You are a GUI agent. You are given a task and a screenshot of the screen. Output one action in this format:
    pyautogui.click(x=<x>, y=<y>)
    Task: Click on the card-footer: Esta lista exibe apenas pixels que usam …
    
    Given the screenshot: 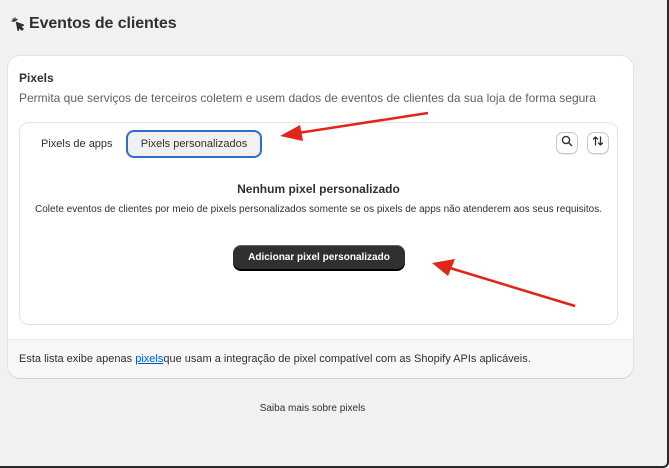 What is the action you would take?
    pyautogui.click(x=320, y=358)
    